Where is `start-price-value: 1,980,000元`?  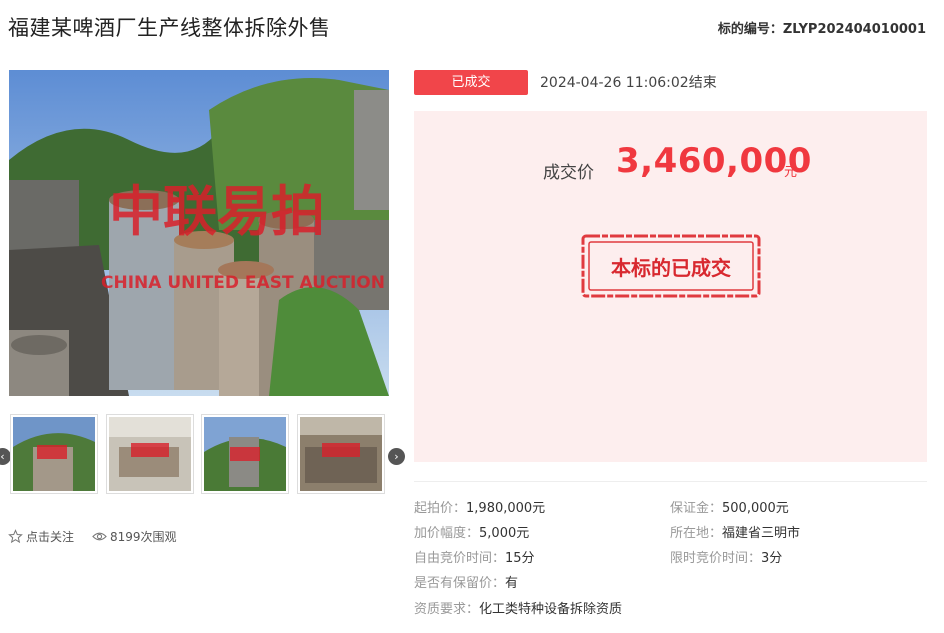
start-price-value: 1,980,000元 is located at coordinates (506, 508).